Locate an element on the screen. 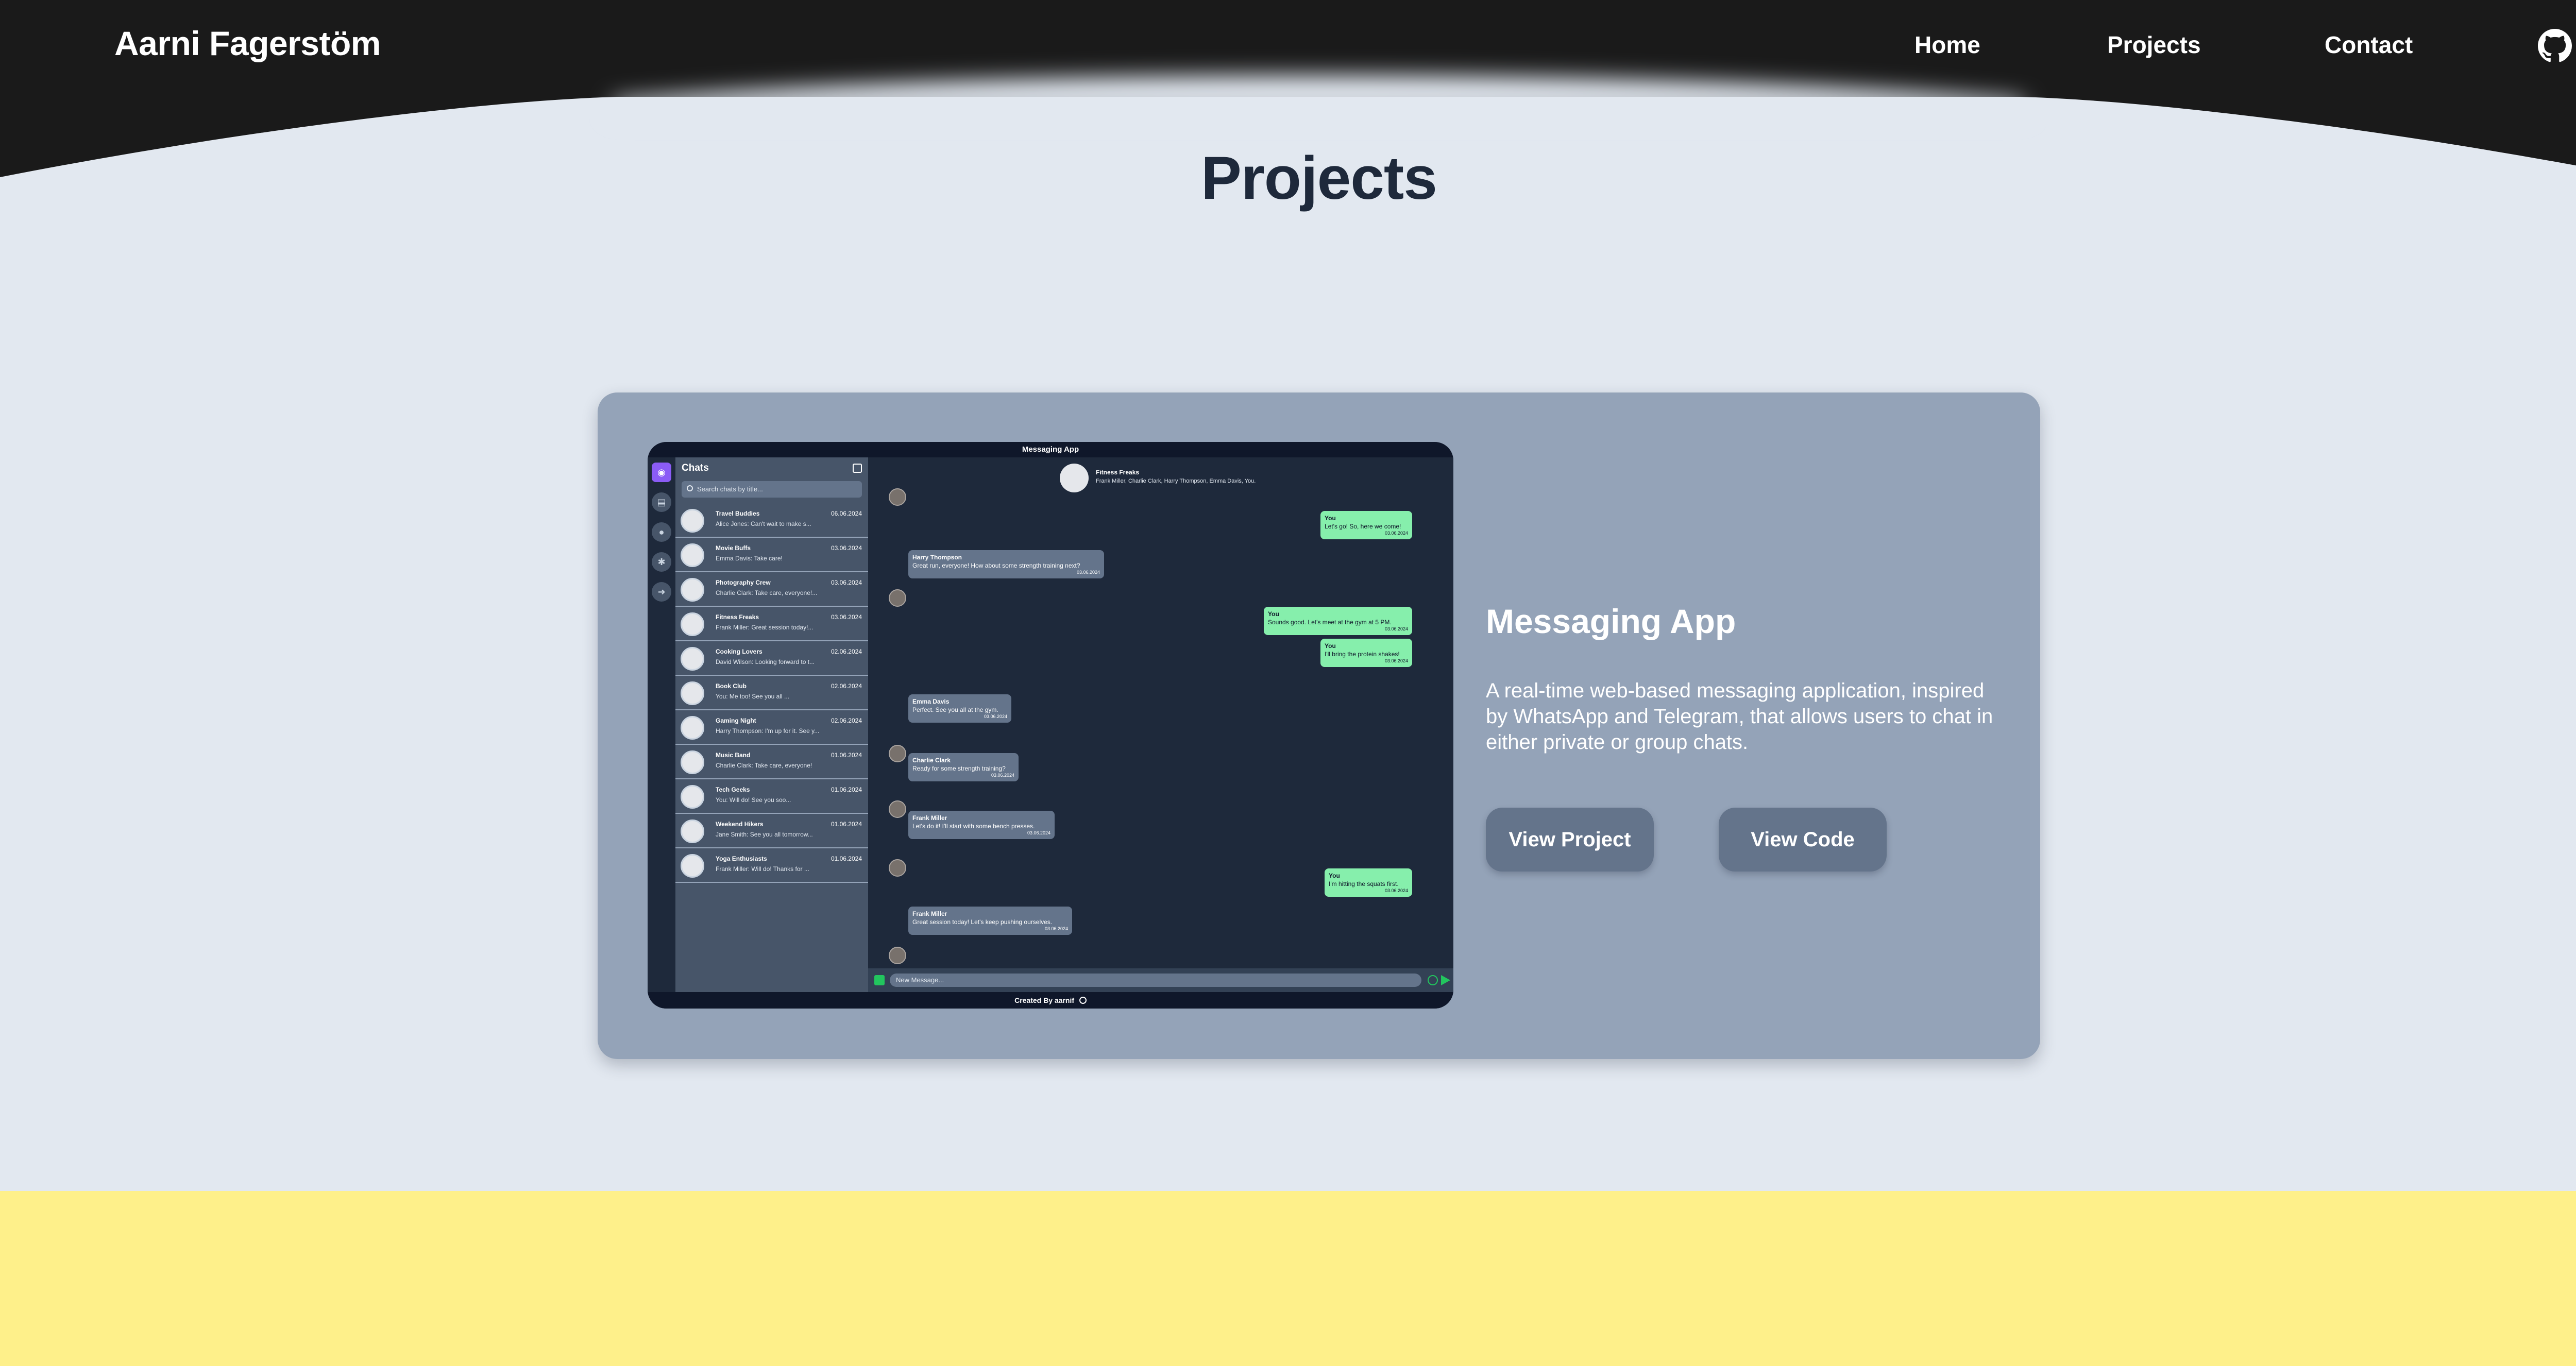 This screenshot has width=2576, height=1366. project-name: Messaging App is located at coordinates (1611, 621).